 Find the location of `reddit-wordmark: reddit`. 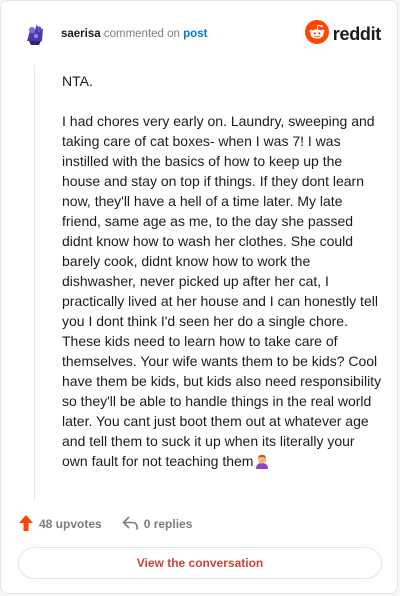

reddit-wordmark: reddit is located at coordinates (357, 33).